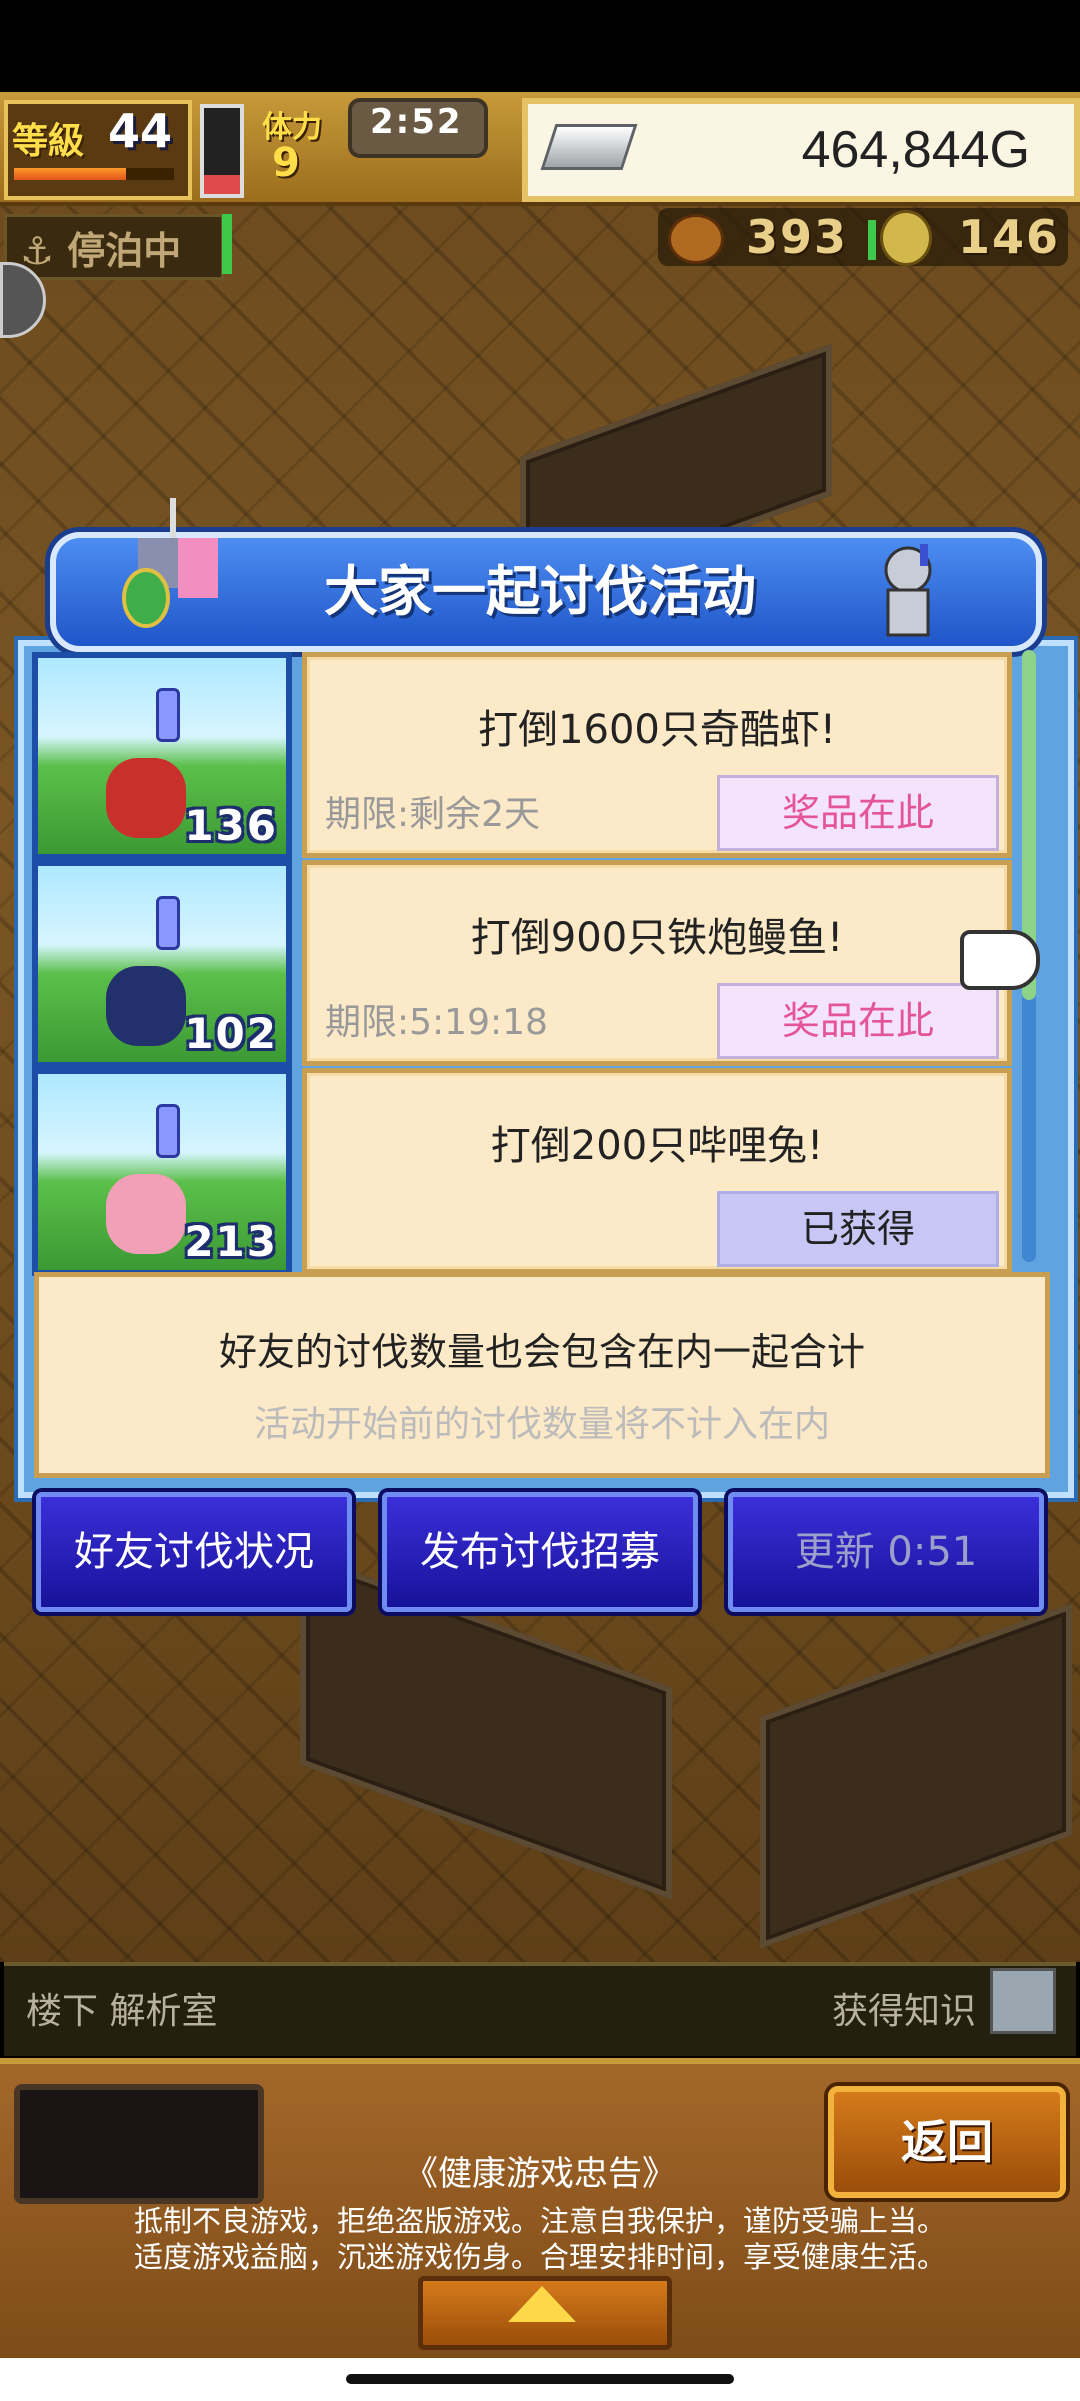 Image resolution: width=1080 pixels, height=2401 pixels. What do you see at coordinates (231, 1033) in the screenshot?
I see `mission-defeat-count: 102` at bounding box center [231, 1033].